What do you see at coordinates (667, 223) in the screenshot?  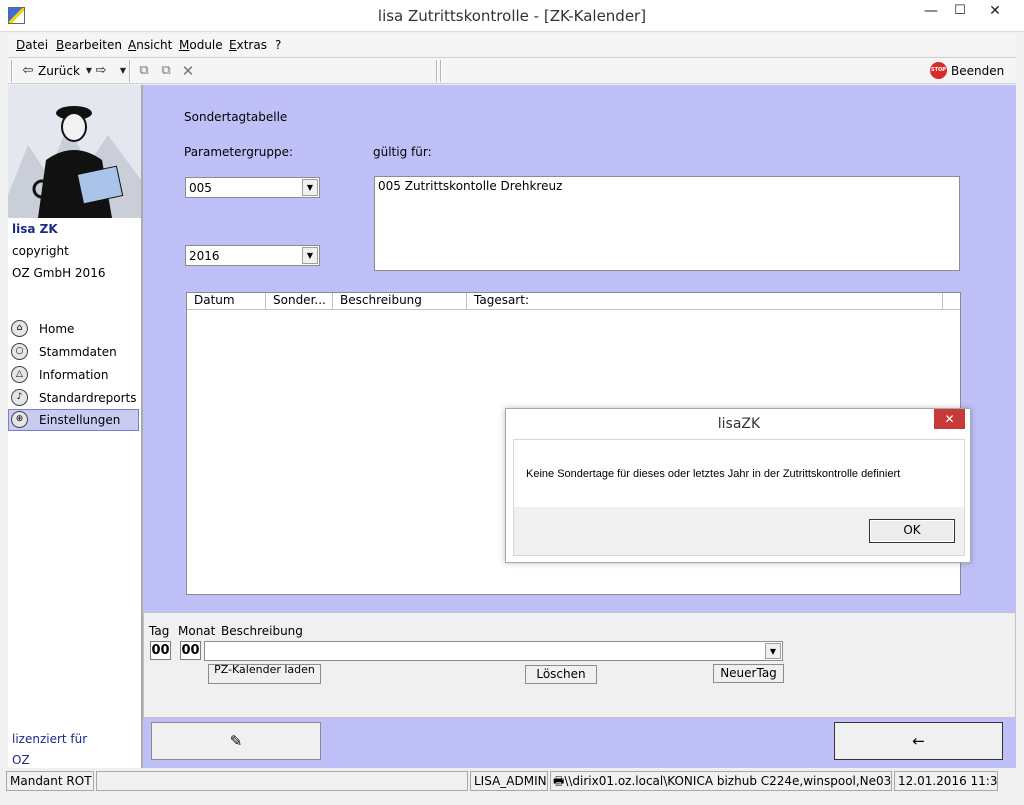 I see `valid-for-list: 005 Zutrittskontolle Drehkreuz` at bounding box center [667, 223].